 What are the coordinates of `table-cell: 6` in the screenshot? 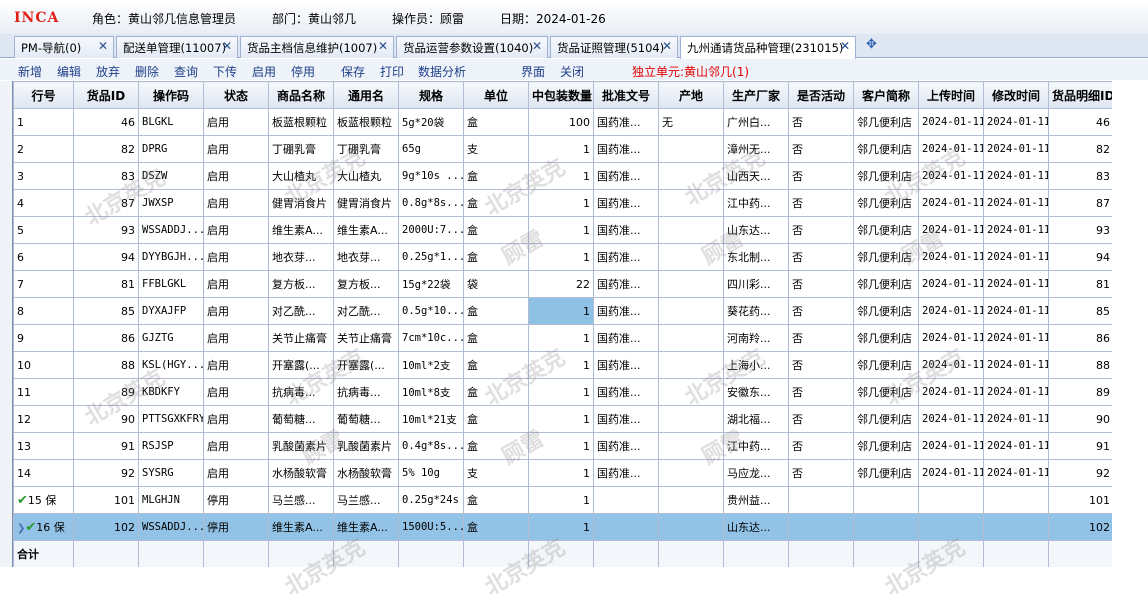 It's located at (43, 257).